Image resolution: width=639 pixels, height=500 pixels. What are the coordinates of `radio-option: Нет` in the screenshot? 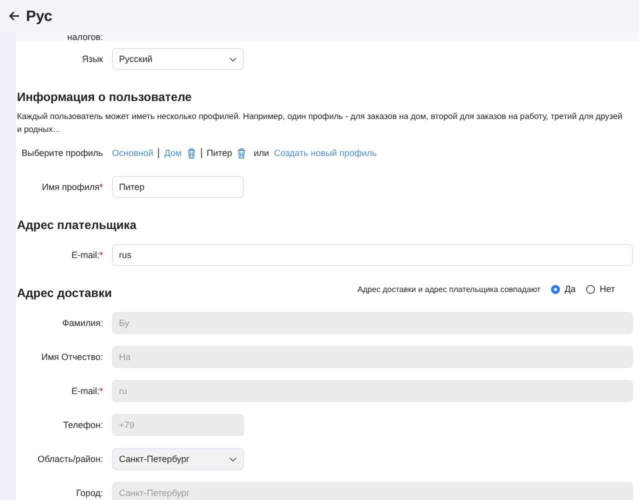 It's located at (600, 289).